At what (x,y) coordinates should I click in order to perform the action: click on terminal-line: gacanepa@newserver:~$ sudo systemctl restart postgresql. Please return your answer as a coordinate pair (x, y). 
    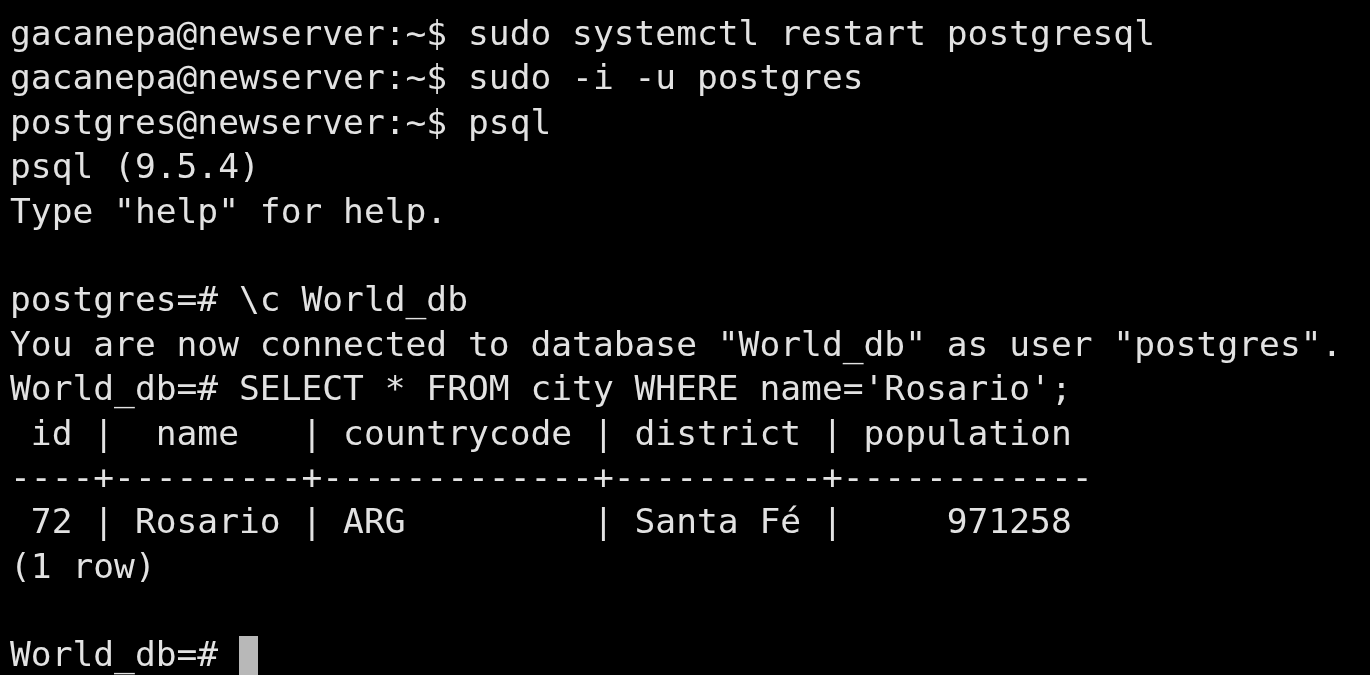
    Looking at the image, I should click on (582, 33).